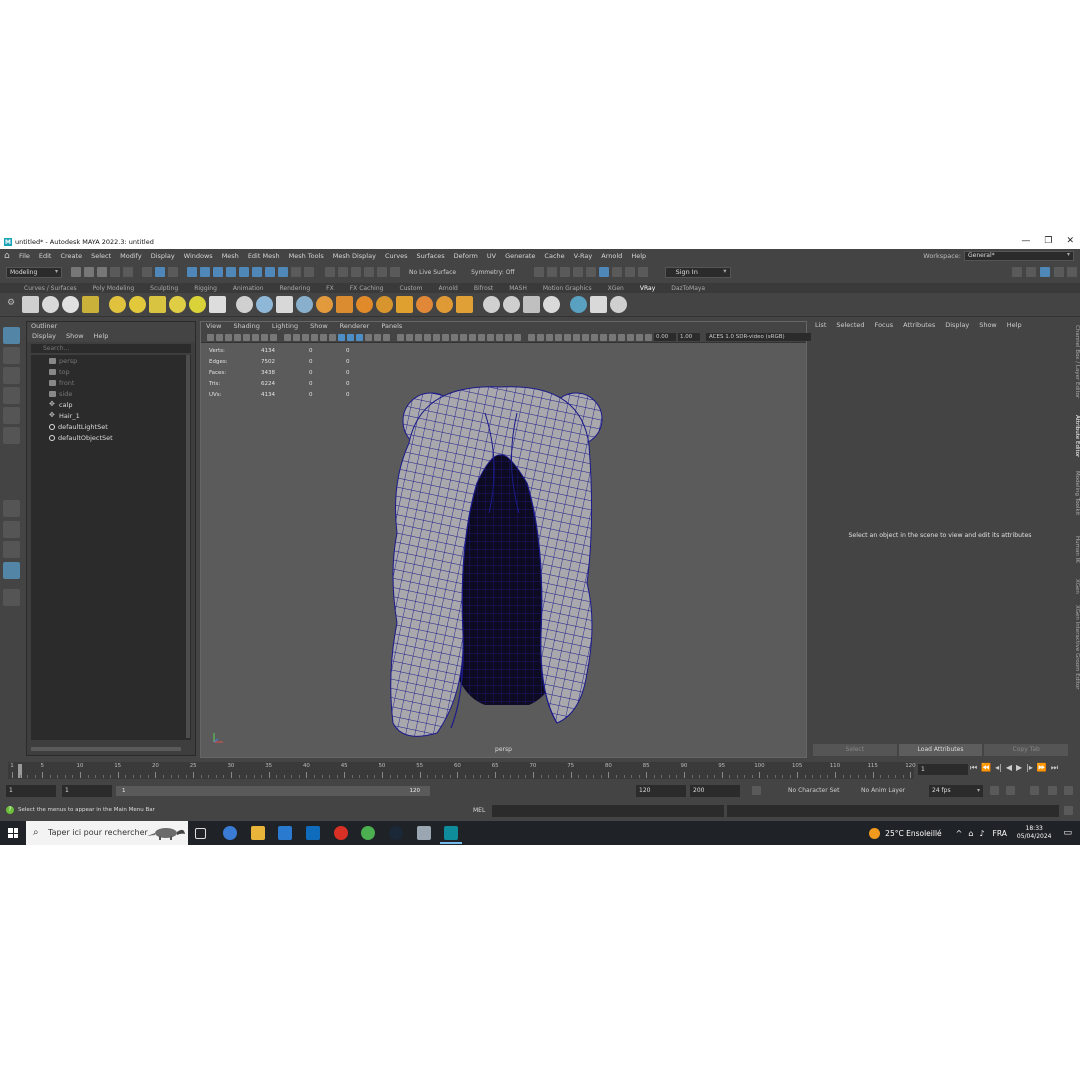  Describe the element at coordinates (24, 256) in the screenshot. I see `menu-file: File` at that location.